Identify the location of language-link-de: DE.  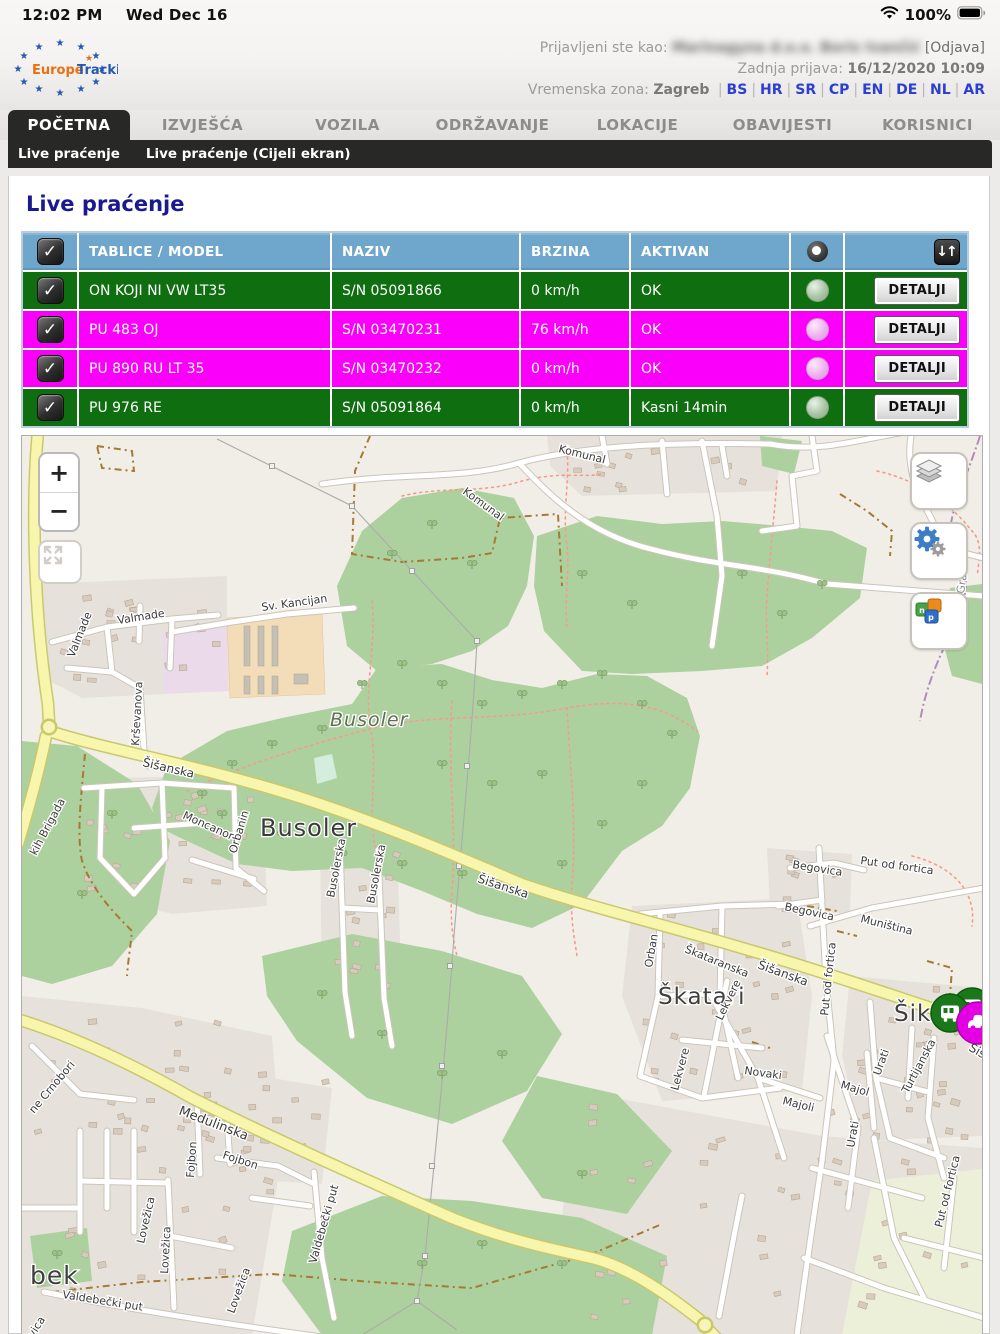
(906, 90).